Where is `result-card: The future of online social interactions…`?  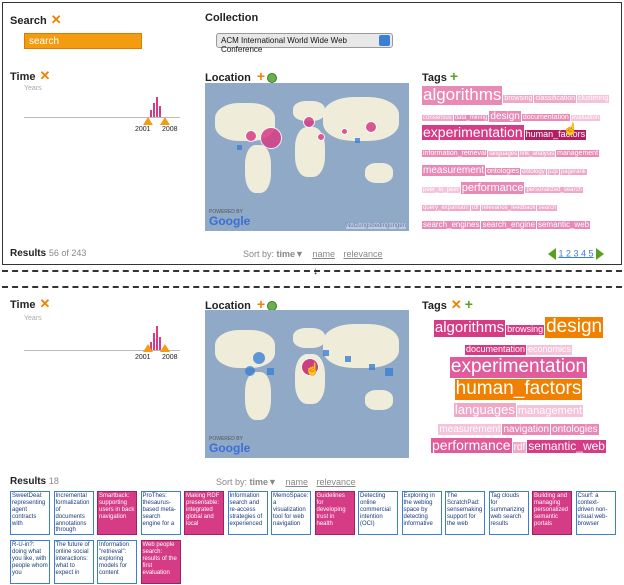 result-card: The future of online social interactions… is located at coordinates (73, 562).